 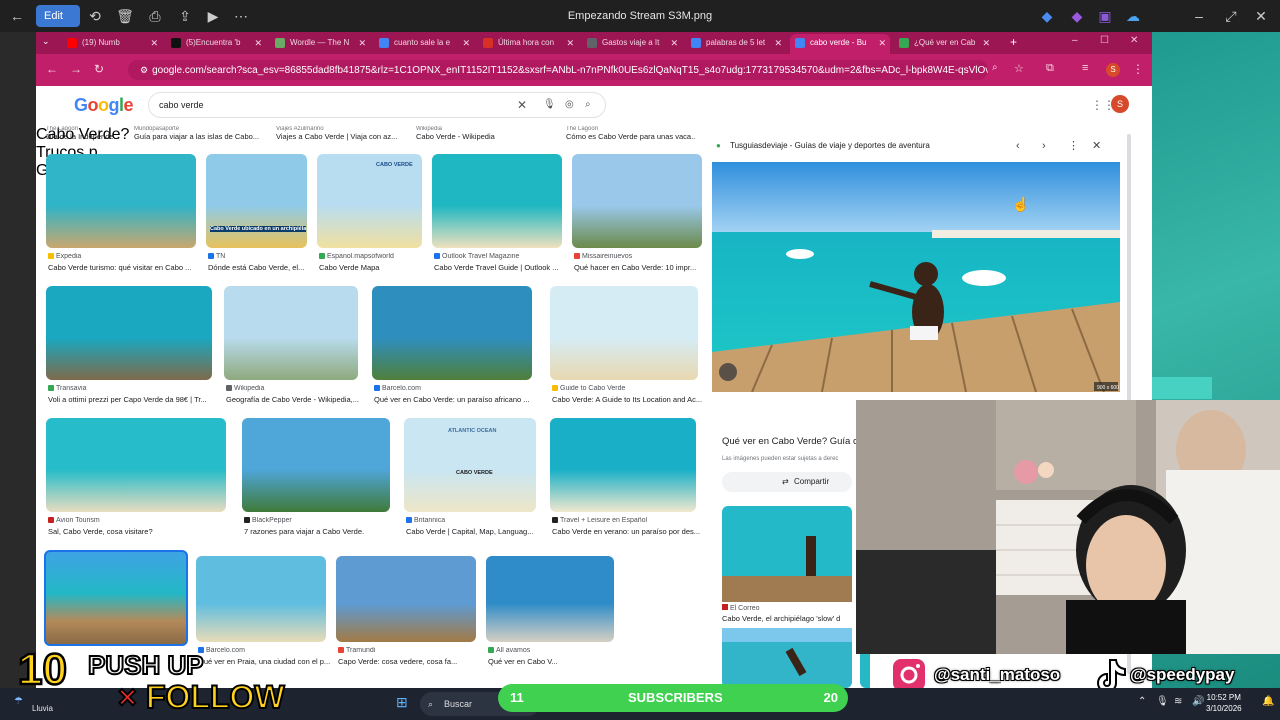 I want to click on forward-icon: →, so click(x=76, y=69).